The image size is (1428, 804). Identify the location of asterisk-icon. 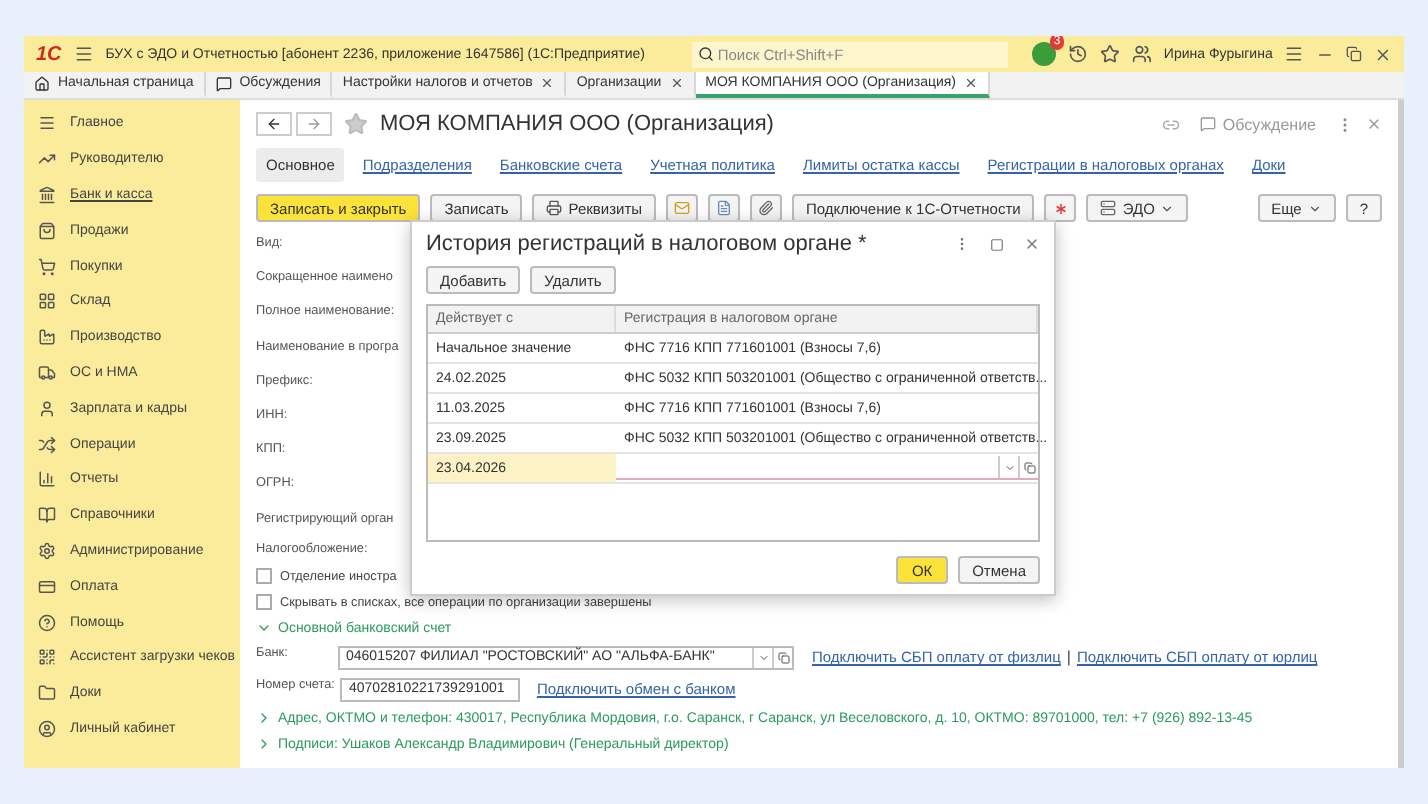
(1060, 208).